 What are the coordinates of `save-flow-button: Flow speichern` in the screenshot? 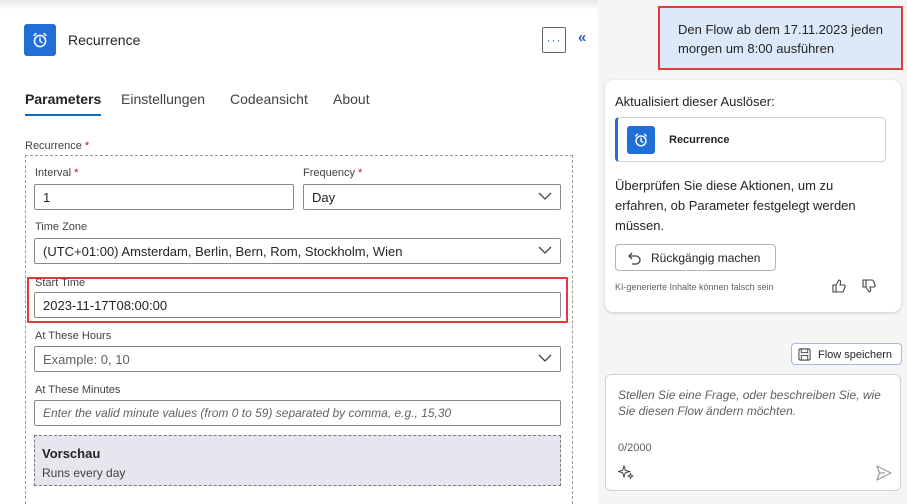 It's located at (846, 354).